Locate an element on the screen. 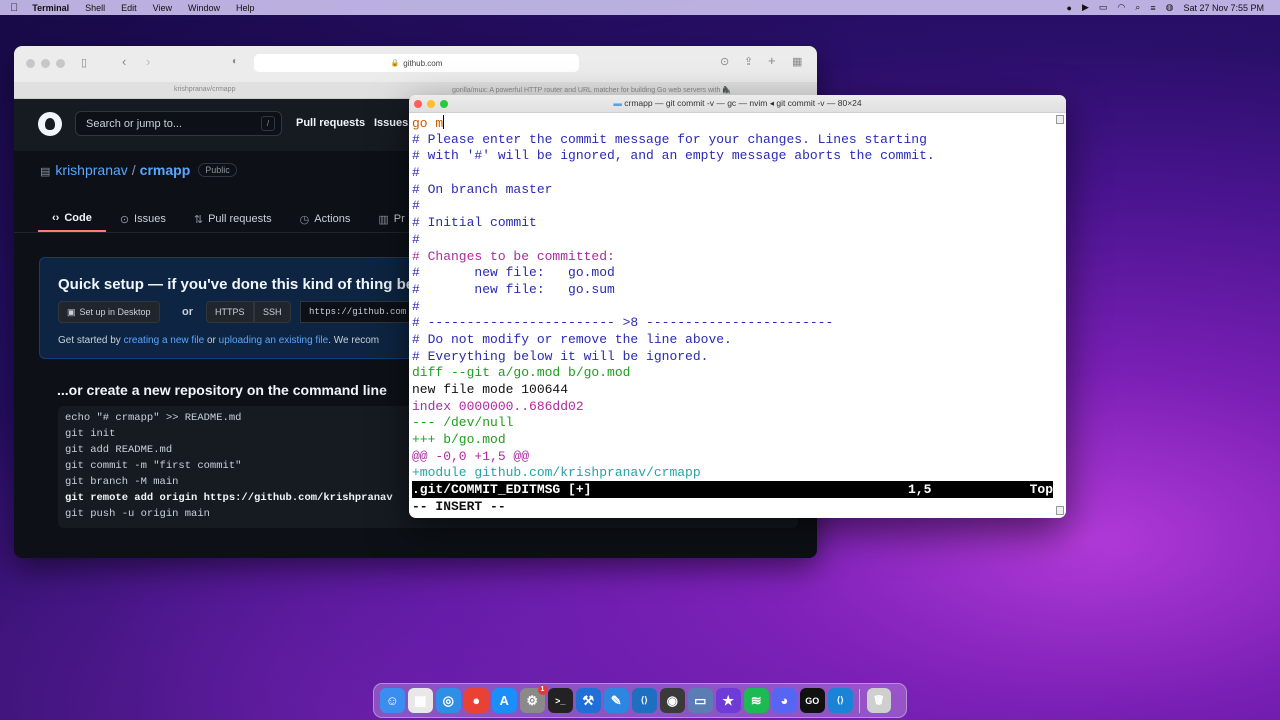  search-icon: ⌕ is located at coordinates (1137, 7).